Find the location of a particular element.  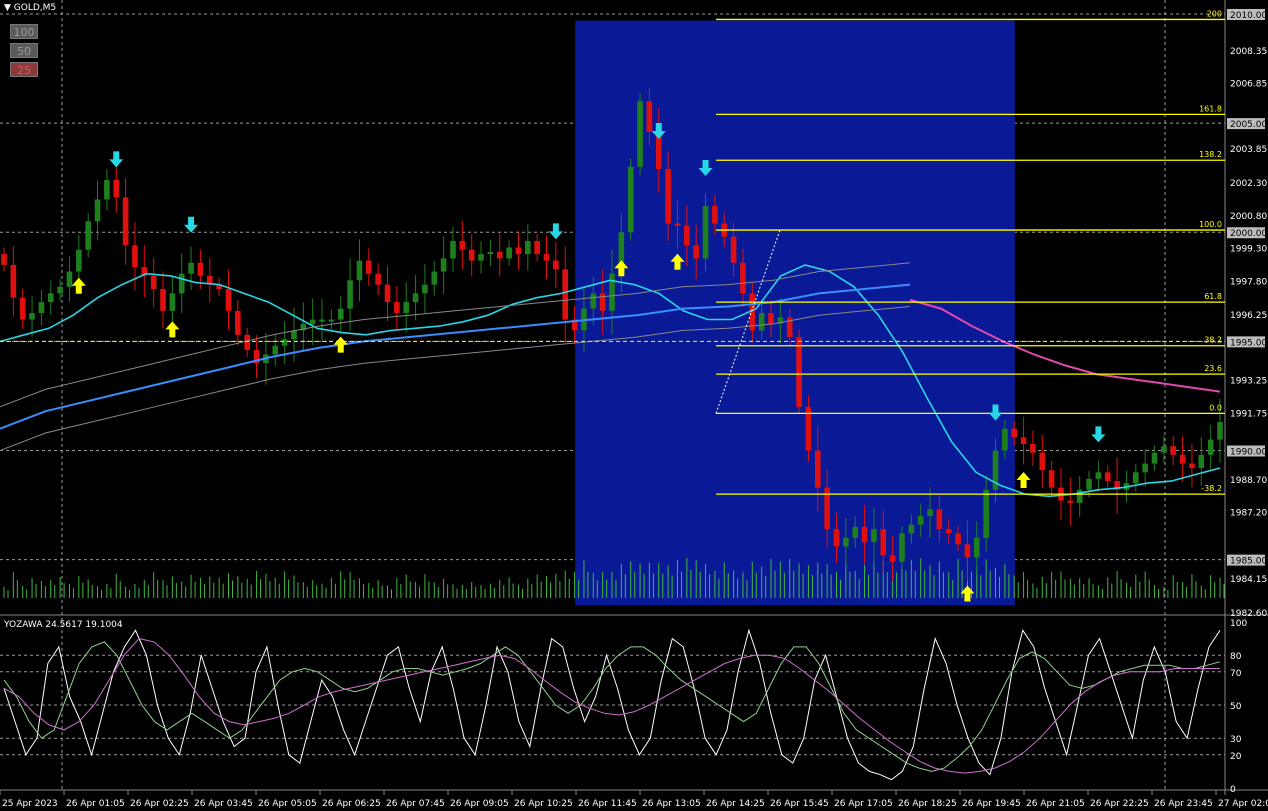

price-tick-label: 1985.00 is located at coordinates (1248, 562).